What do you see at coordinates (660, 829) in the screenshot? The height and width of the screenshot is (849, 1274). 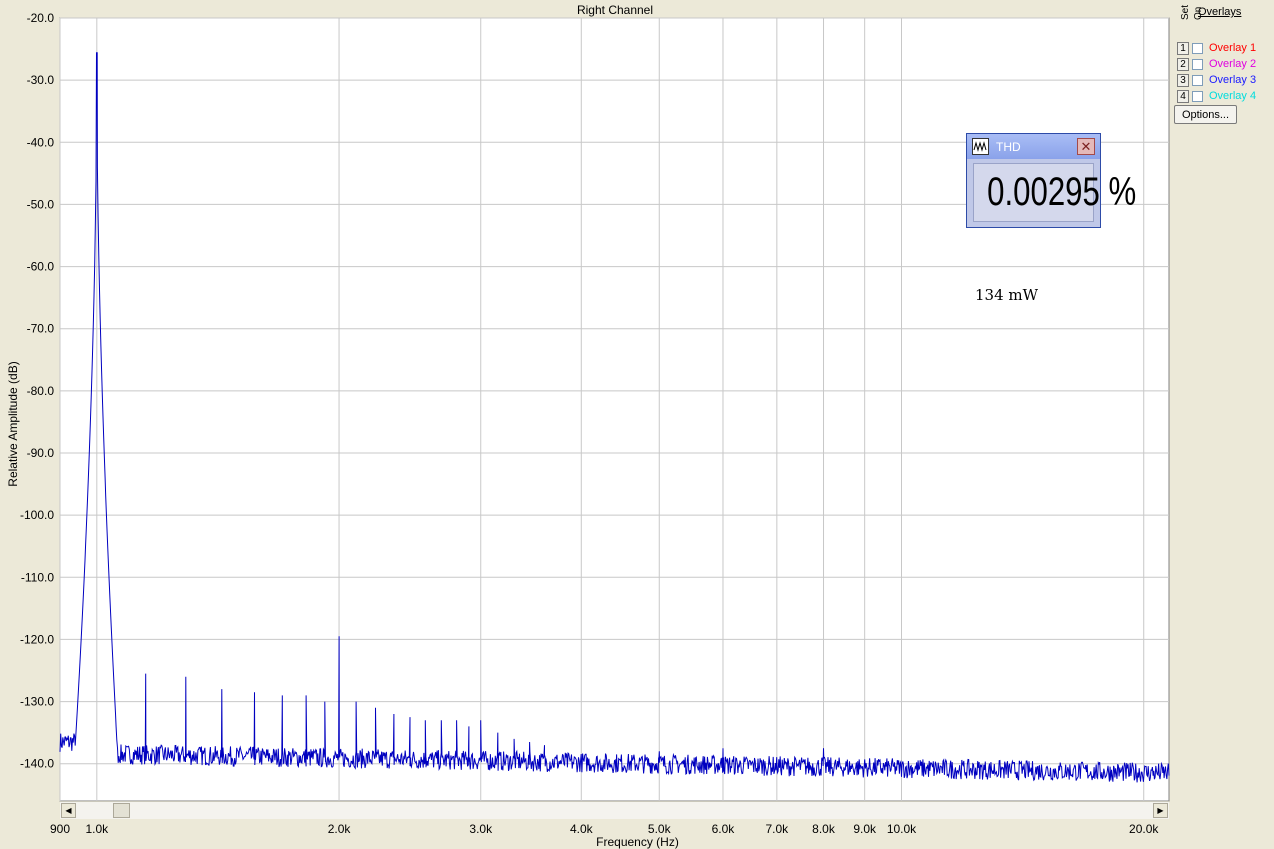 I see `x-tick-label: 5.0k` at bounding box center [660, 829].